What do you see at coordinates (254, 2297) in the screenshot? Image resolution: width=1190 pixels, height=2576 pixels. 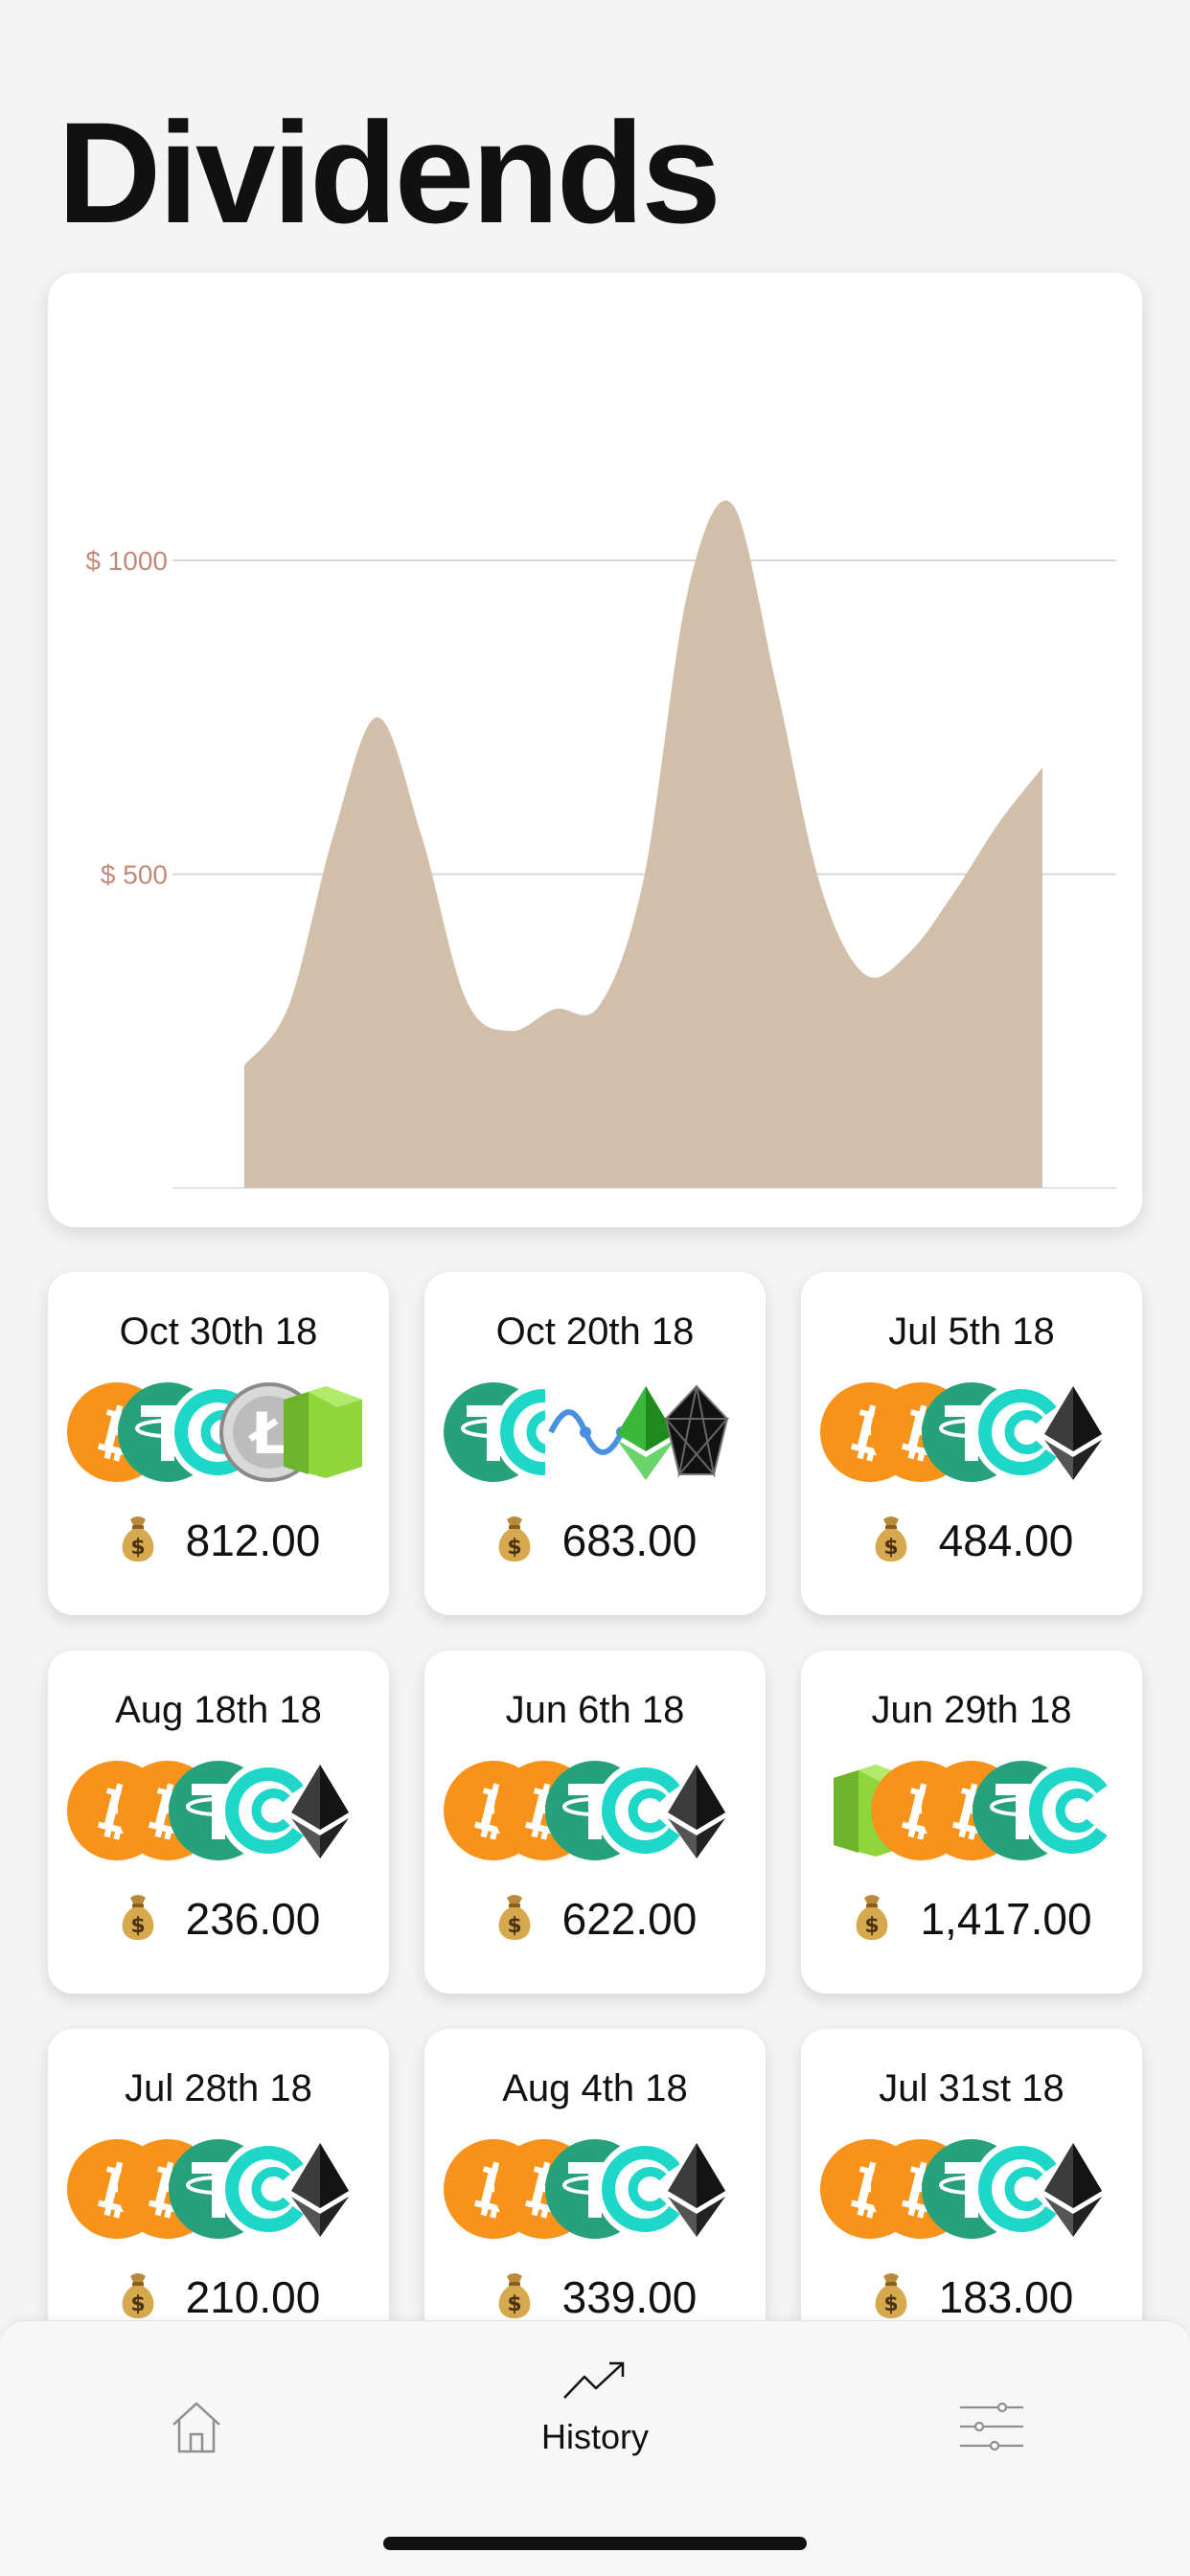 I see `dividend-amount: 210.00` at bounding box center [254, 2297].